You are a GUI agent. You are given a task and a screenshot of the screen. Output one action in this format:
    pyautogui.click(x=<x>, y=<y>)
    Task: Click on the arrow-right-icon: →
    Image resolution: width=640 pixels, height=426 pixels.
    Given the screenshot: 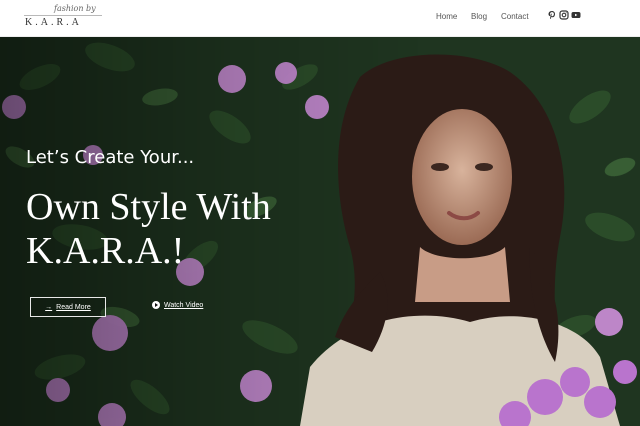 What is the action you would take?
    pyautogui.click(x=49, y=307)
    